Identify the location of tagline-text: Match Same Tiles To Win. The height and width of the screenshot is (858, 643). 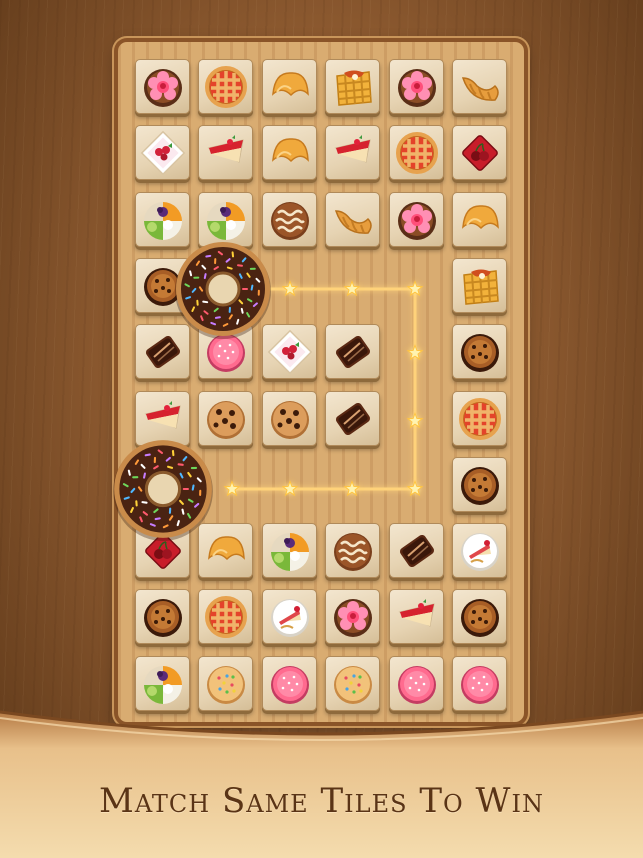
(321, 801).